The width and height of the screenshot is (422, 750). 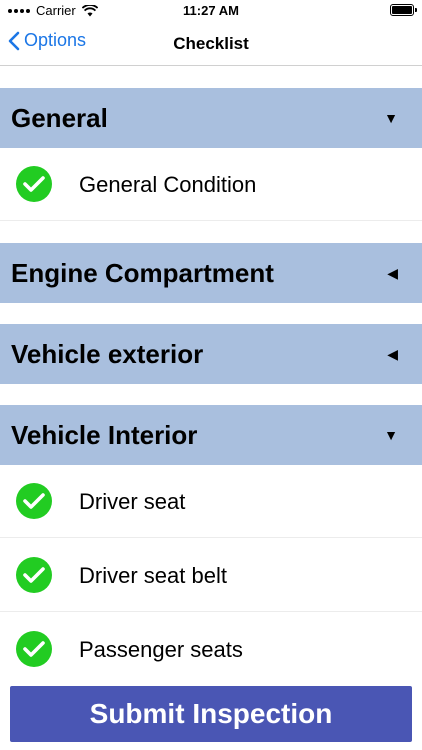 I want to click on section-header-general: General ▼, so click(x=211, y=118).